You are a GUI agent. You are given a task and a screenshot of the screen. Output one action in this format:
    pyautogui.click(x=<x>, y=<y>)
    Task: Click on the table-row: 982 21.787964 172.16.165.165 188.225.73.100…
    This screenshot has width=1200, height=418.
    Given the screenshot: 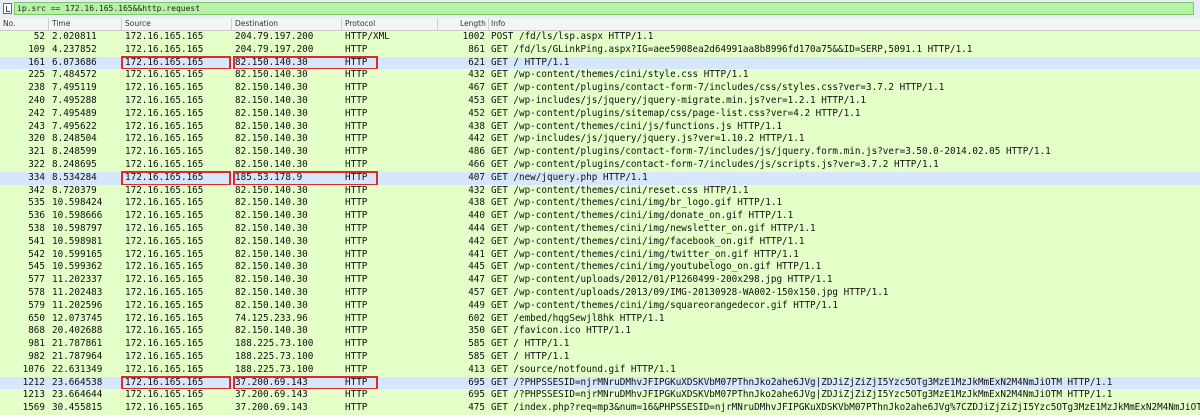 What is the action you would take?
    pyautogui.click(x=600, y=357)
    